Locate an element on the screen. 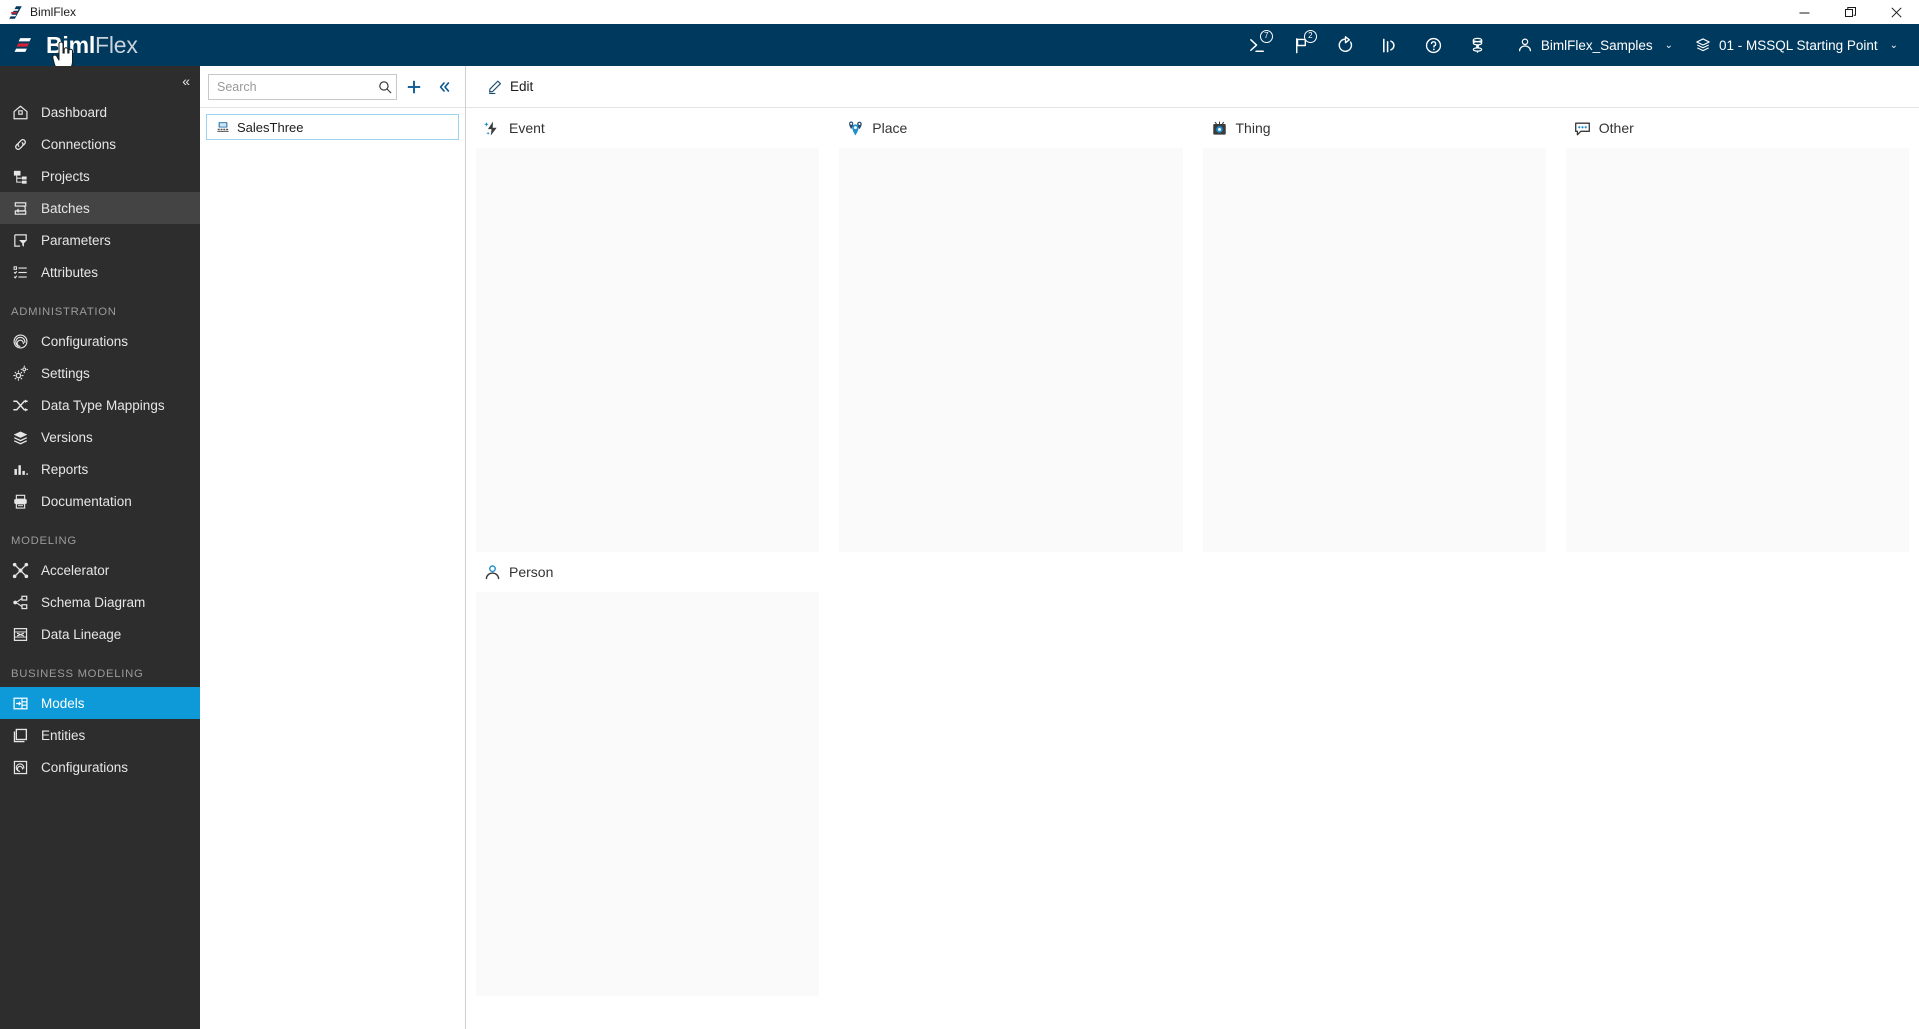  lane-header-label: Event is located at coordinates (527, 128).